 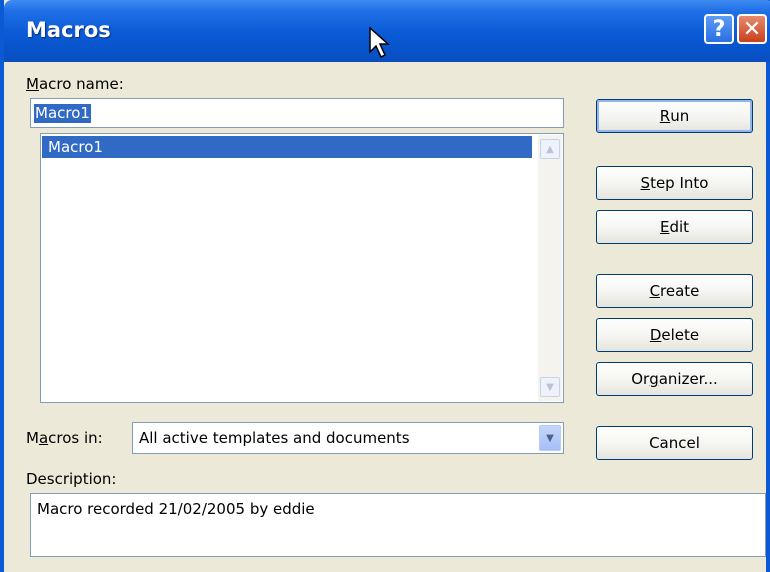 I want to click on run-button: Run, so click(x=674, y=116).